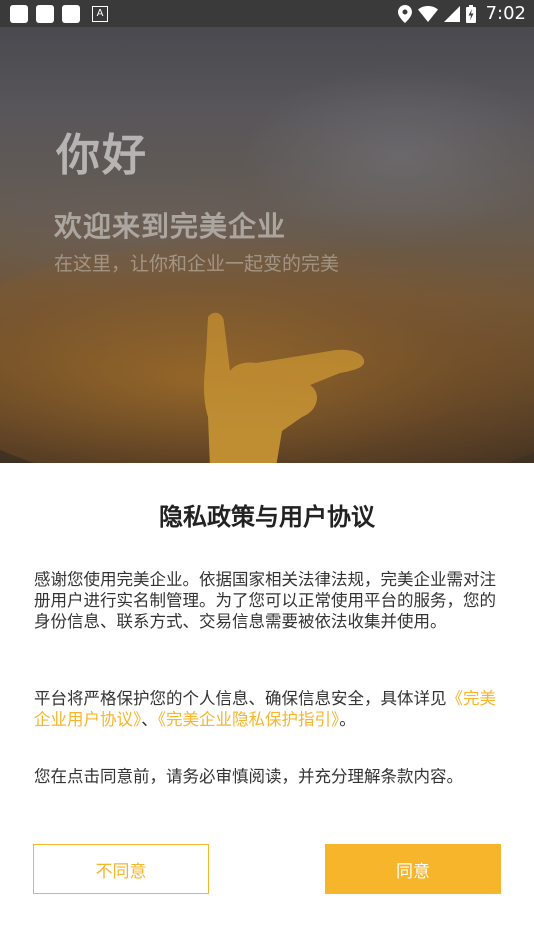 This screenshot has height=950, width=534. What do you see at coordinates (347, 719) in the screenshot?
I see `paragraph-end: 。` at bounding box center [347, 719].